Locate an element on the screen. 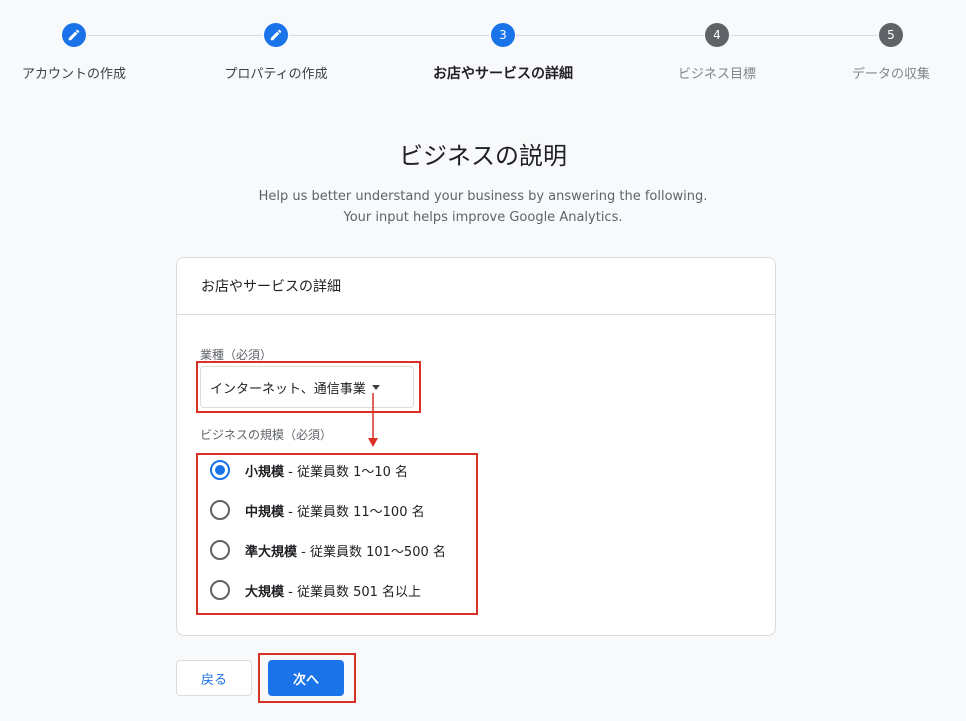  next-button: 次へ is located at coordinates (306, 678).